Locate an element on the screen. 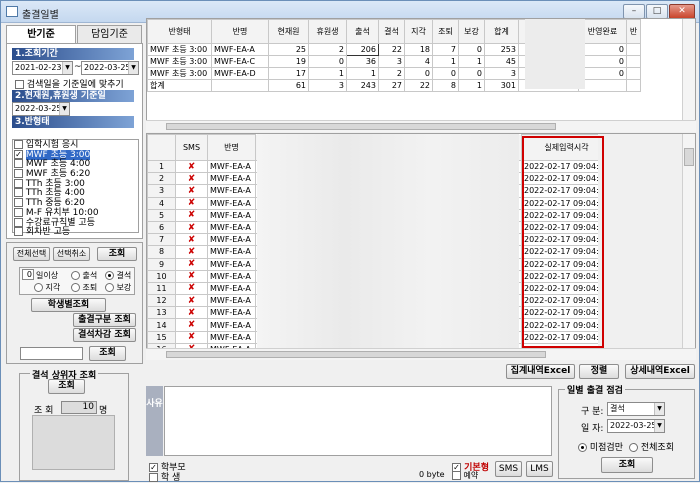 The width and height of the screenshot is (700, 483). list-item: 회차반 고등 is located at coordinates (75, 232).